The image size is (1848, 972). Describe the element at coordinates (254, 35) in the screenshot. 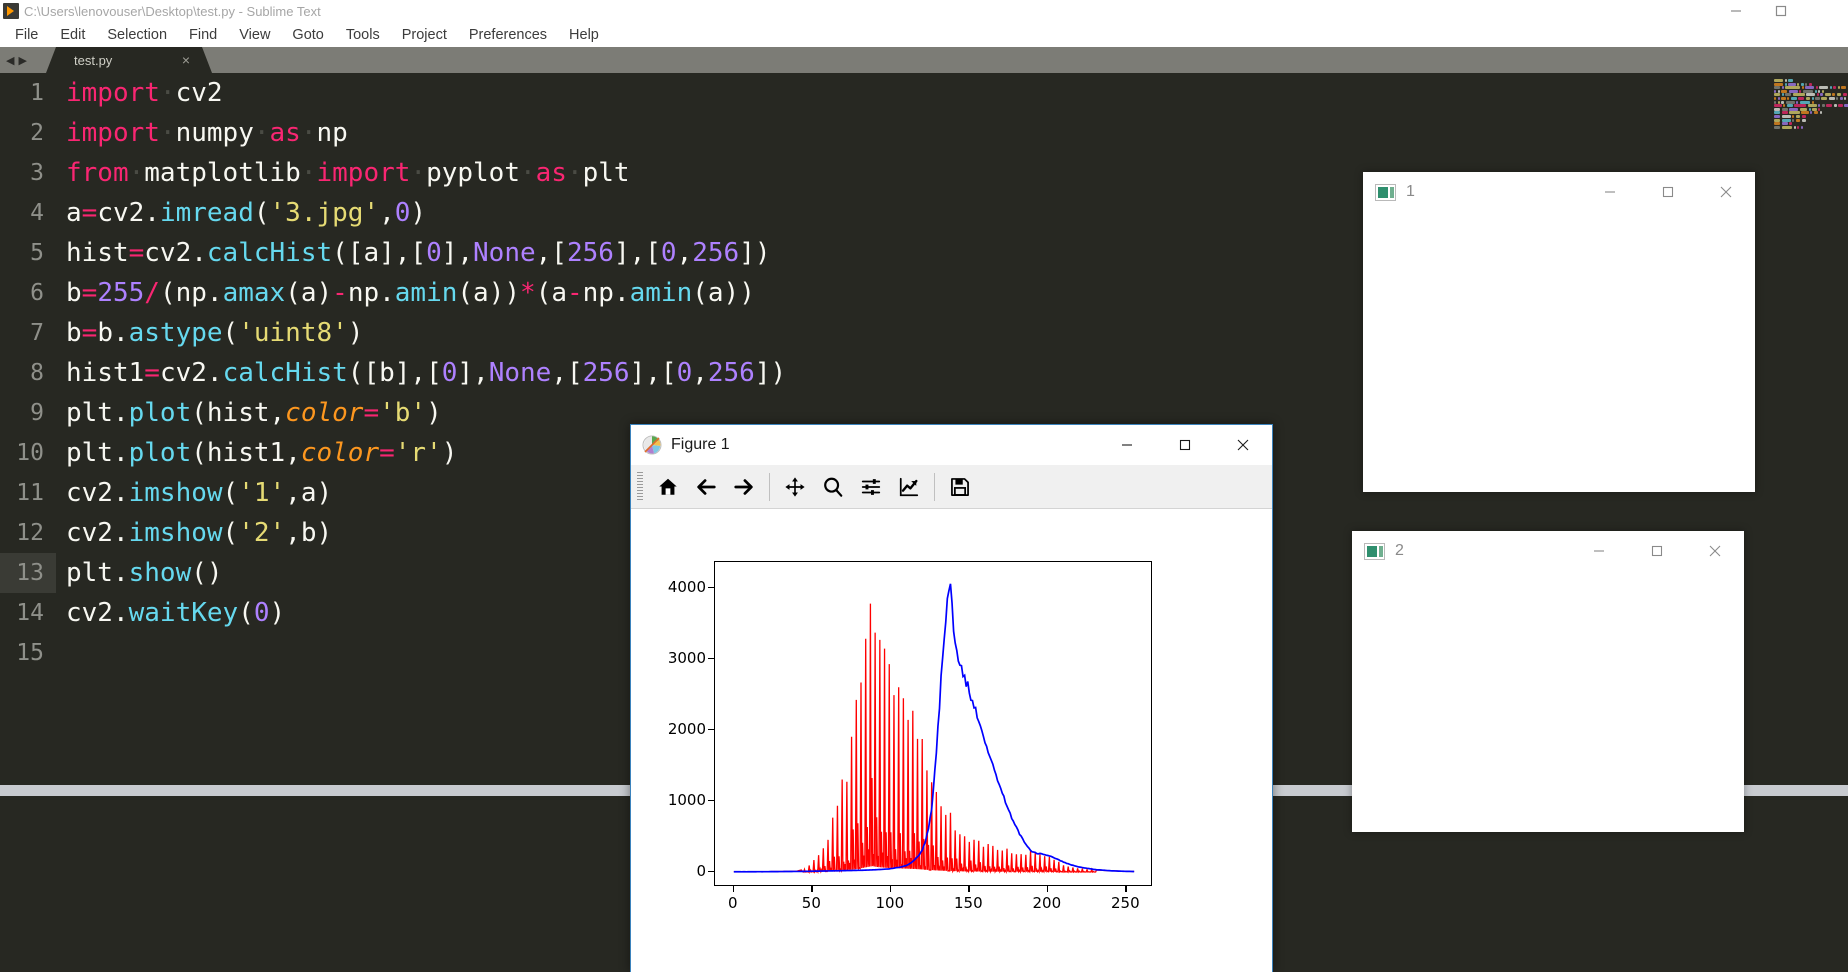

I see `menu-item-view: View` at that location.